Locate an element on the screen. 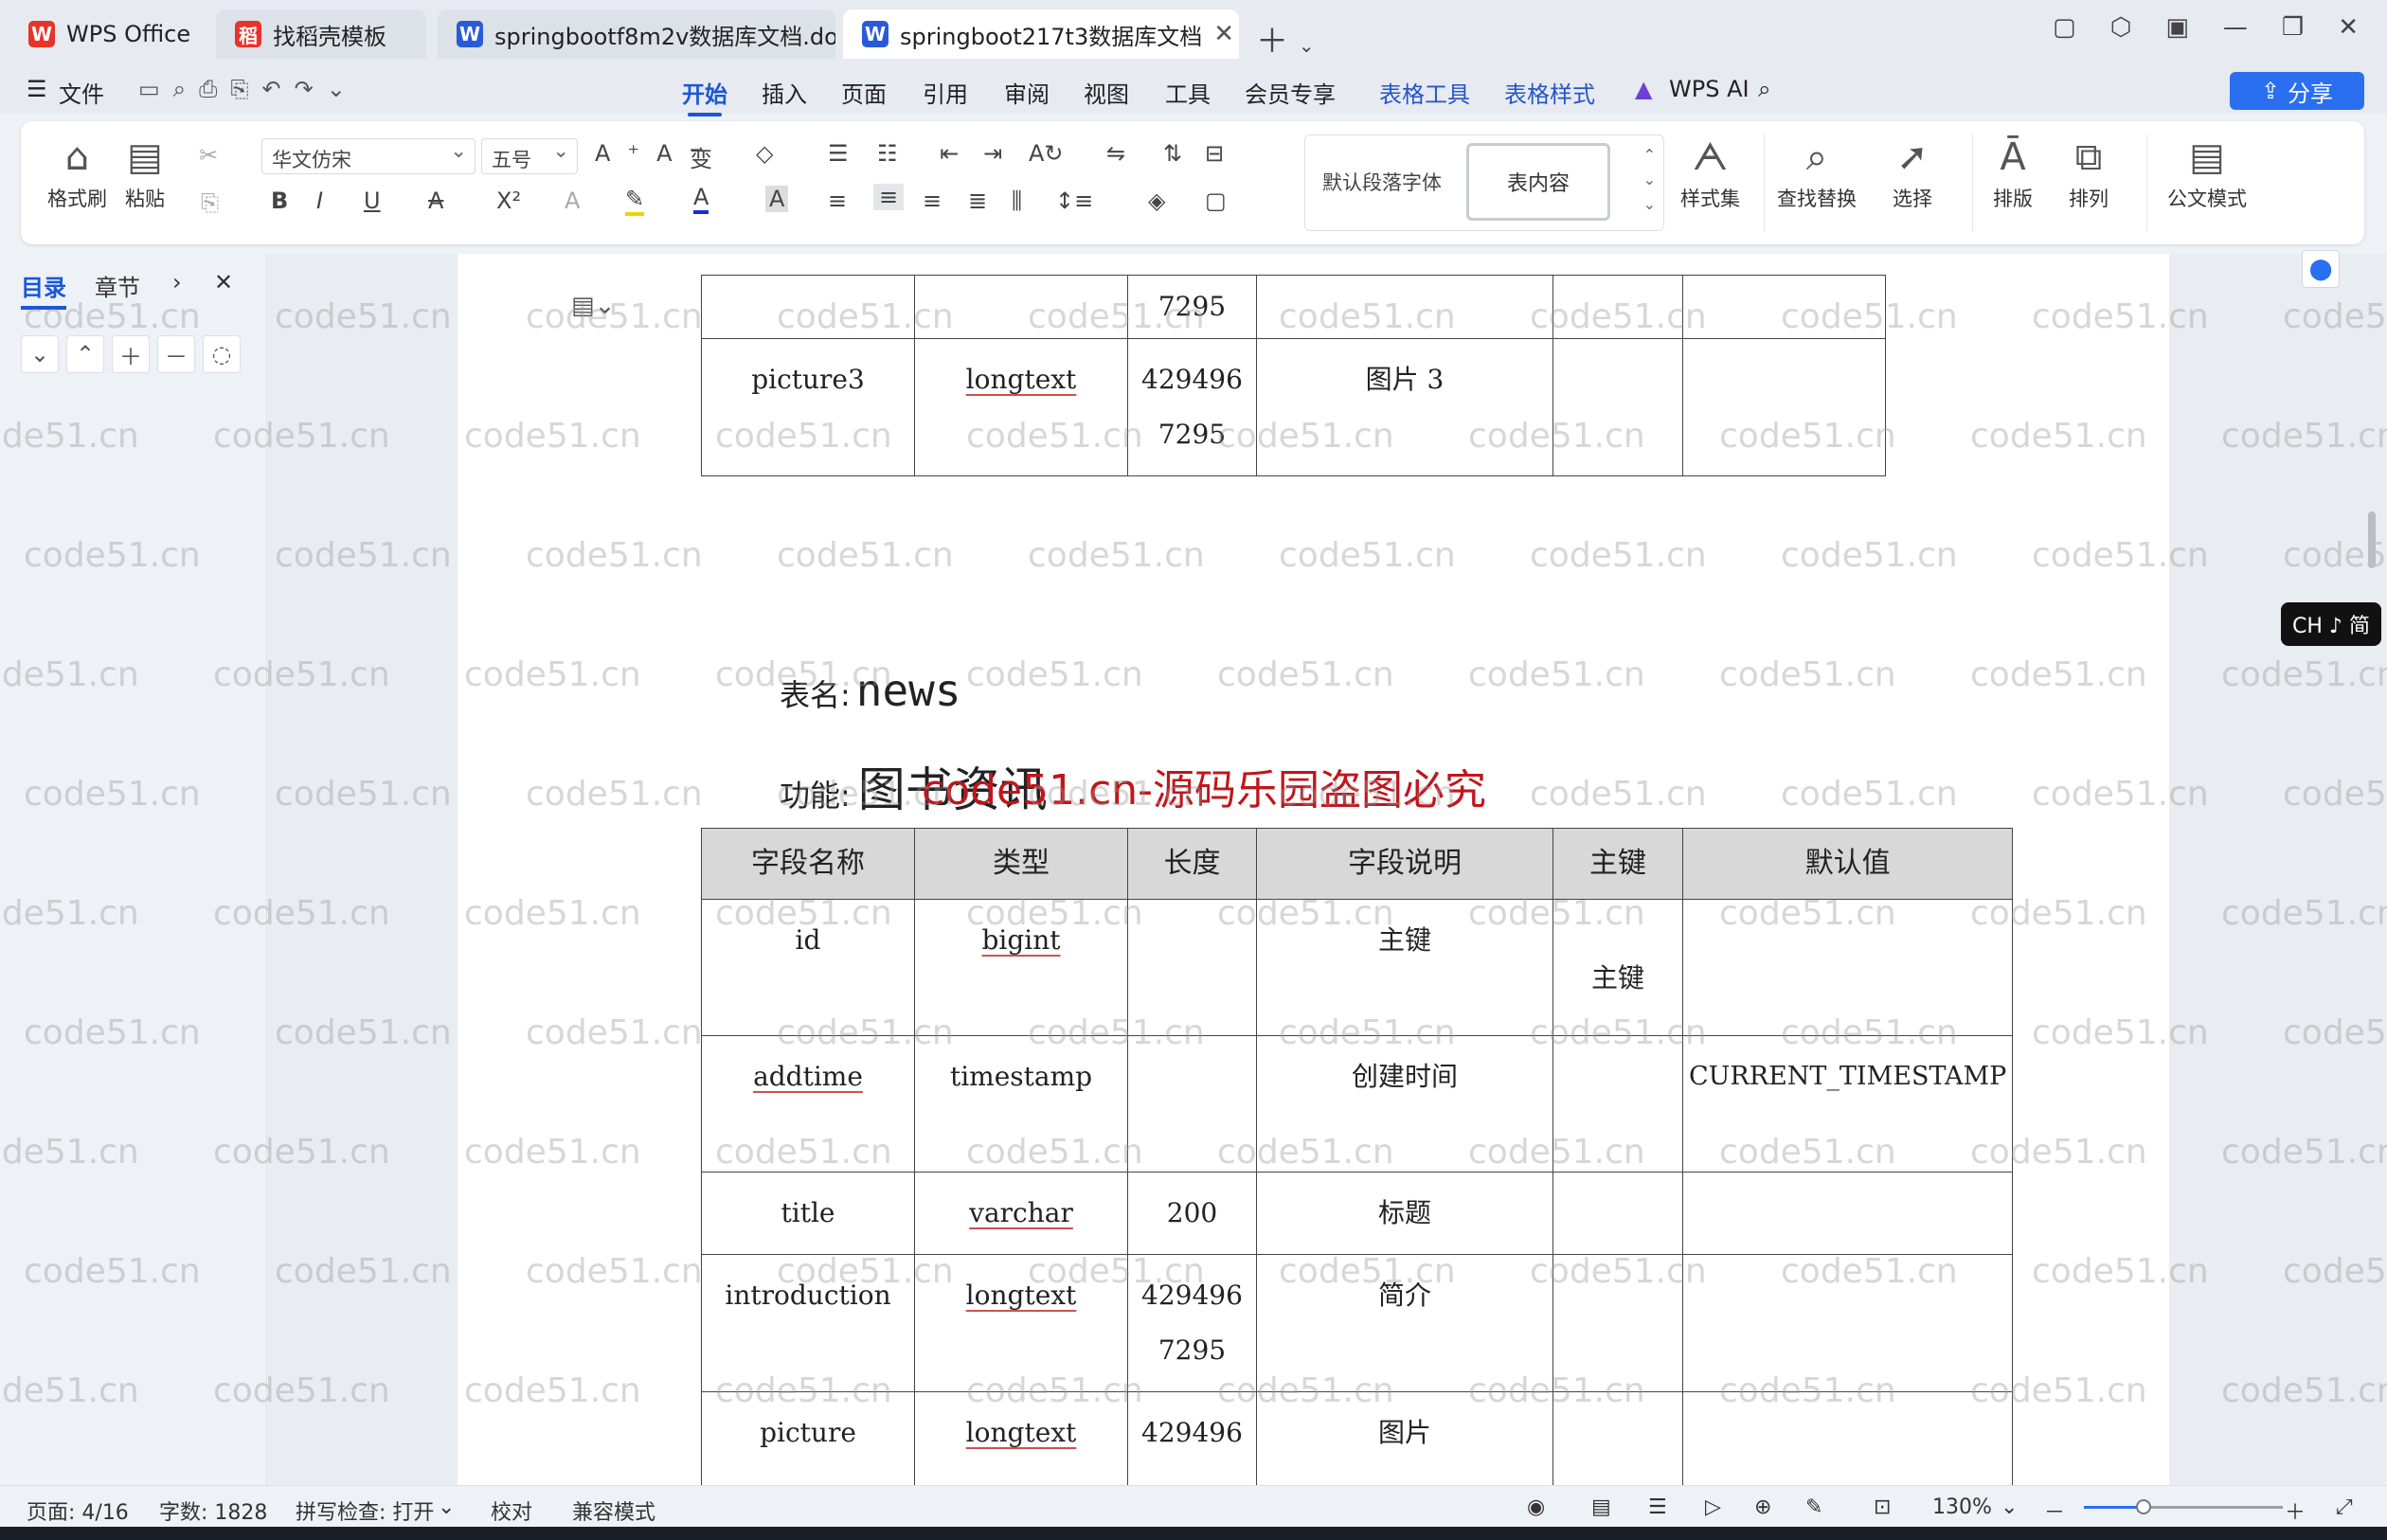 This screenshot has width=2387, height=1540. close-tab-icon: ✕ is located at coordinates (1218, 34).